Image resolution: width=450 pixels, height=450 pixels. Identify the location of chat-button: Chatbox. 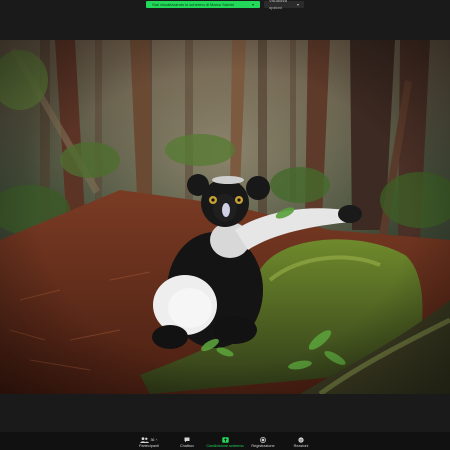
(187, 441).